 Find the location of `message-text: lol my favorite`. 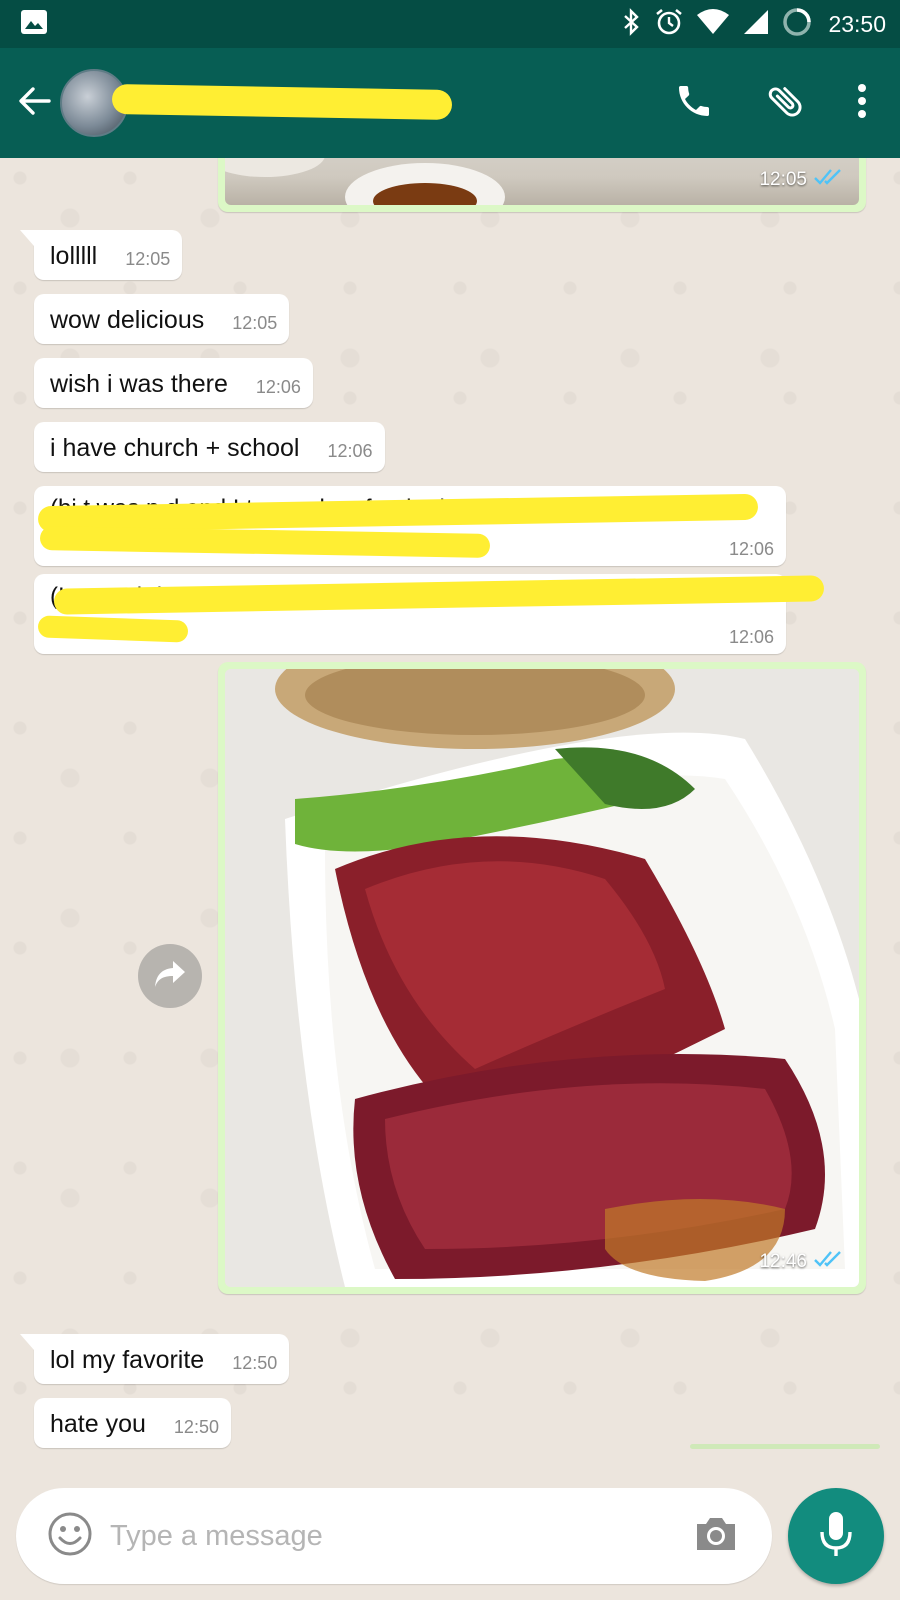

message-text: lol my favorite is located at coordinates (127, 1360).